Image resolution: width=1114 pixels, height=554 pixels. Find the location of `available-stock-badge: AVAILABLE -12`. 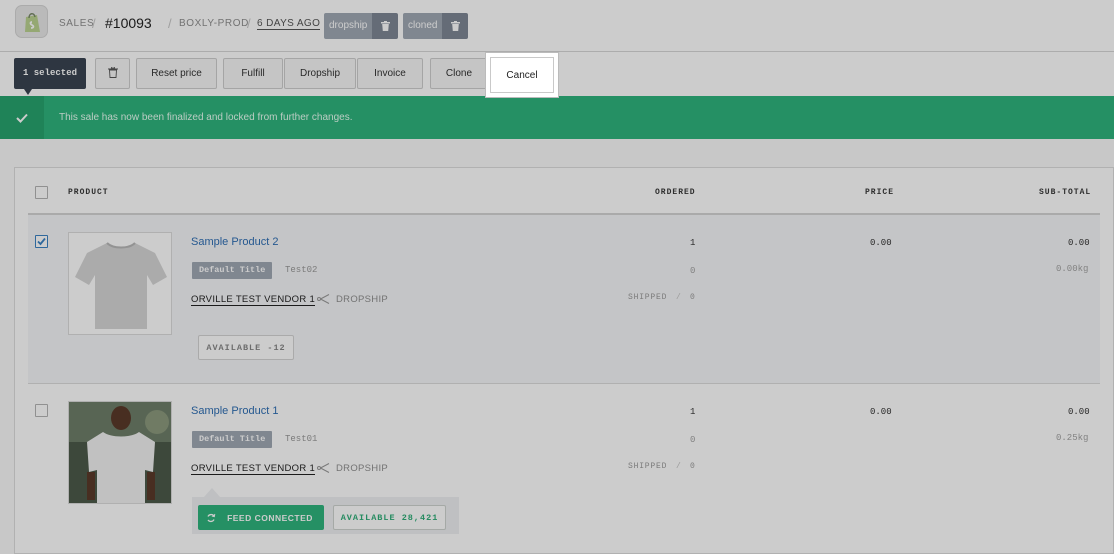

available-stock-badge: AVAILABLE -12 is located at coordinates (246, 347).